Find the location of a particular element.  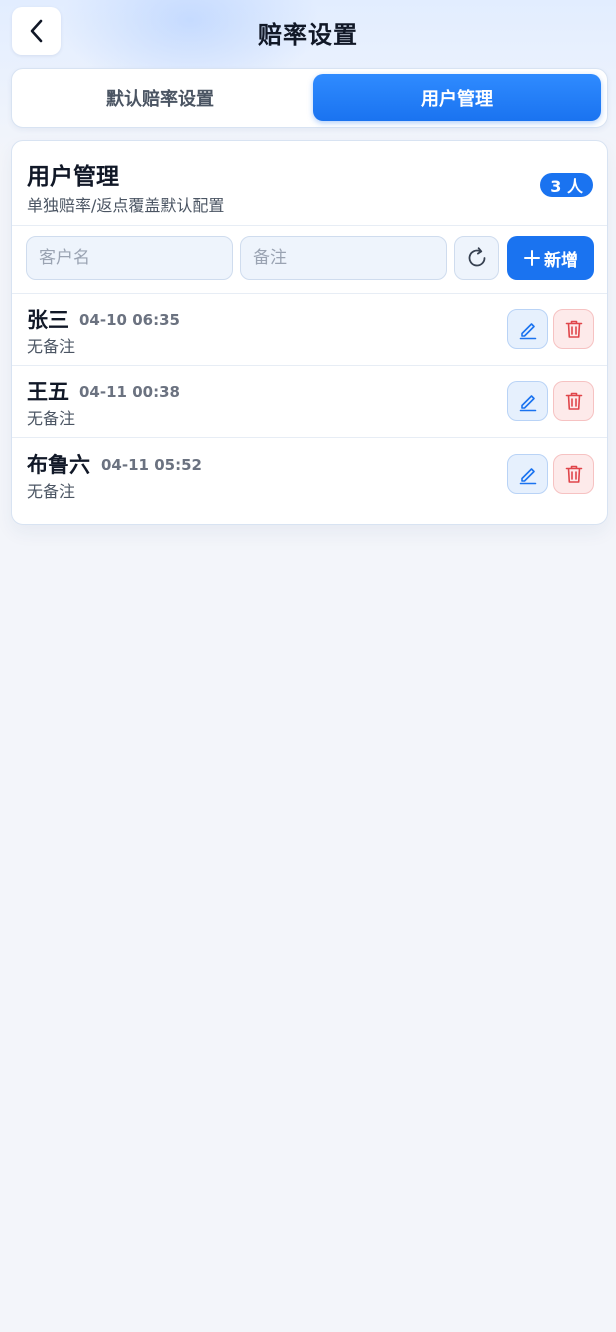

plus-icon is located at coordinates (532, 258).